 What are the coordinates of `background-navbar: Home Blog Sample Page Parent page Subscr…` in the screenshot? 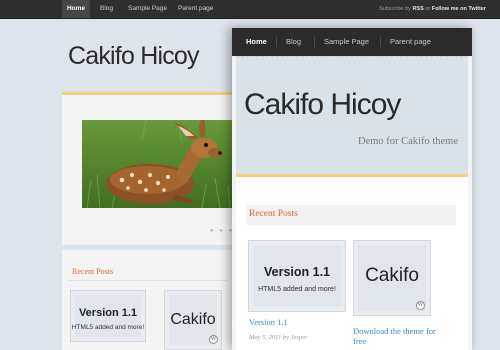 It's located at (250, 9).